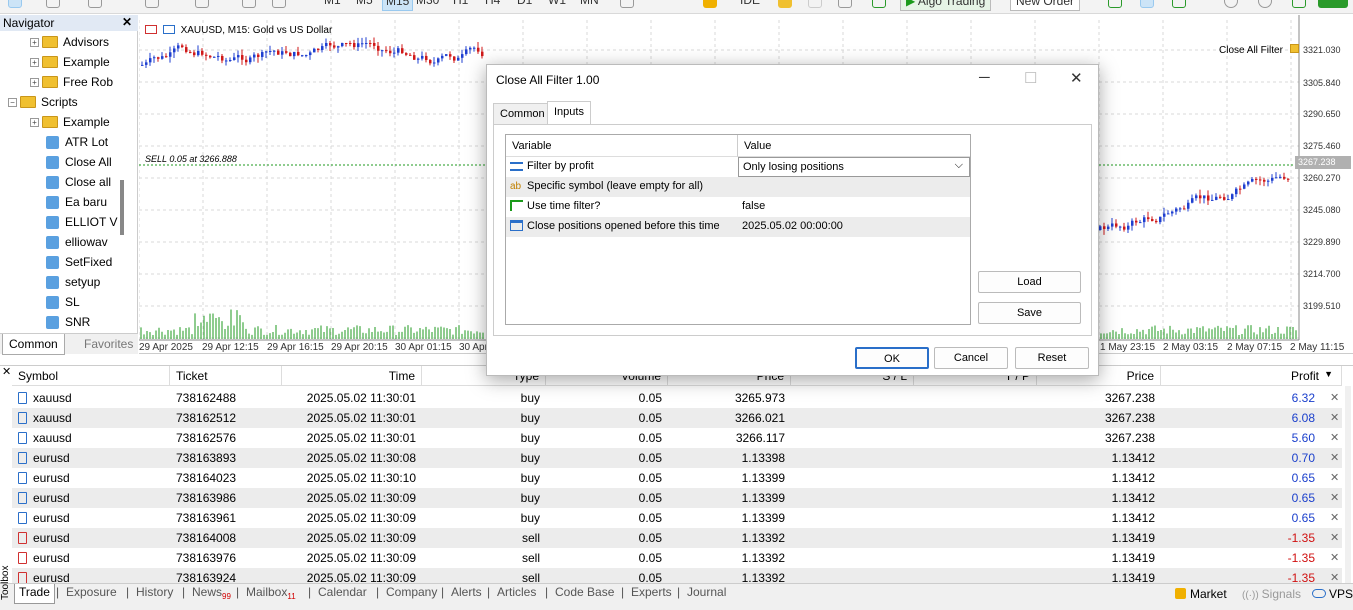  I want to click on tab-calendar: Calendar, so click(342, 594).